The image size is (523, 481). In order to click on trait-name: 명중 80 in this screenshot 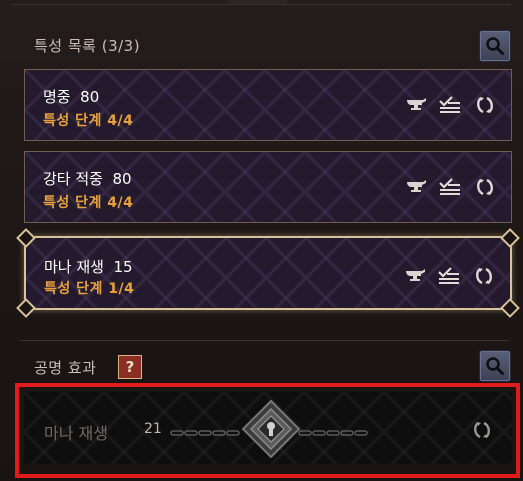, I will do `click(71, 97)`.